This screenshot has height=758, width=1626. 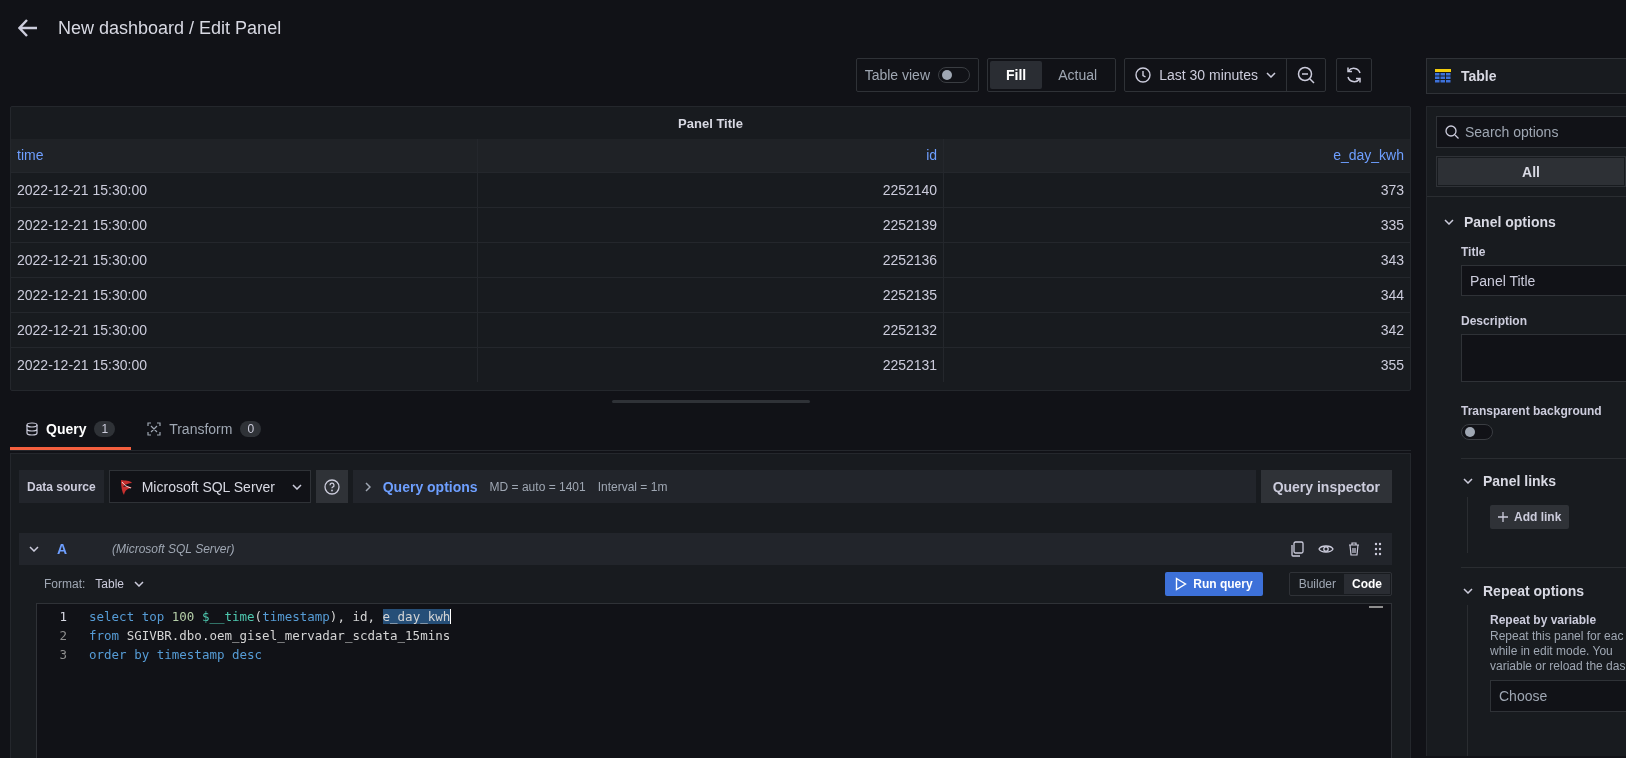 I want to click on panel-title: Panel Title, so click(x=710, y=123).